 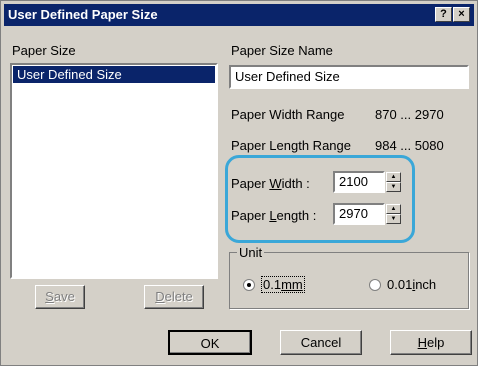 What do you see at coordinates (270, 183) in the screenshot?
I see `paper-width-label: Paper Width :` at bounding box center [270, 183].